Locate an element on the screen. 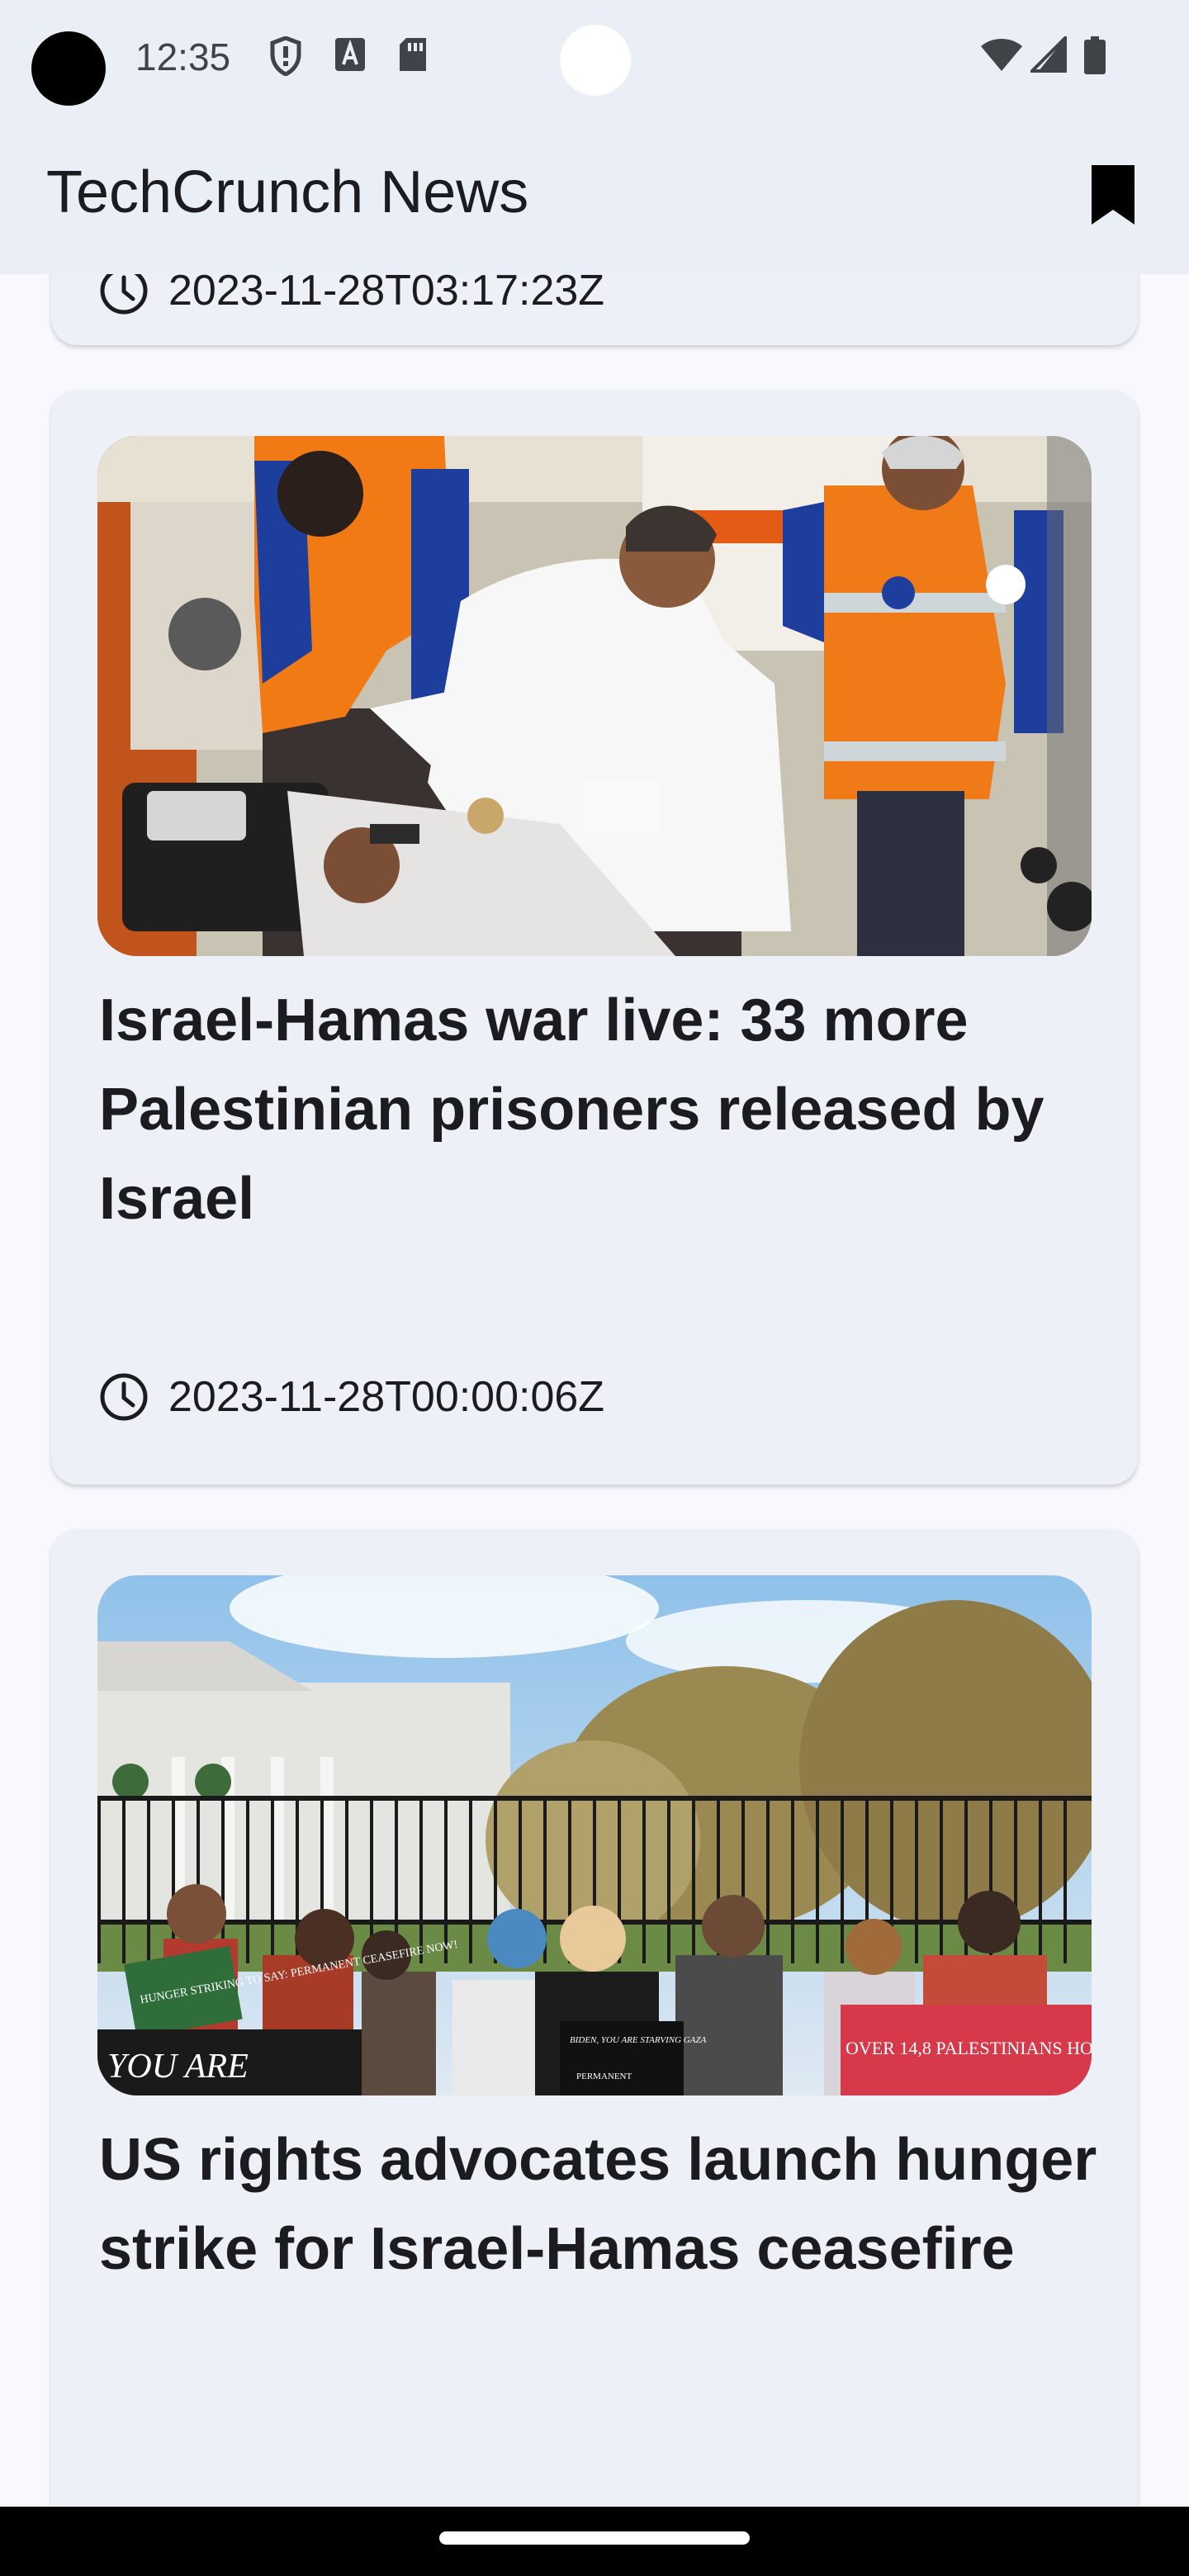 This screenshot has height=2576, width=1189. app-title: TechCrunch News is located at coordinates (287, 192).